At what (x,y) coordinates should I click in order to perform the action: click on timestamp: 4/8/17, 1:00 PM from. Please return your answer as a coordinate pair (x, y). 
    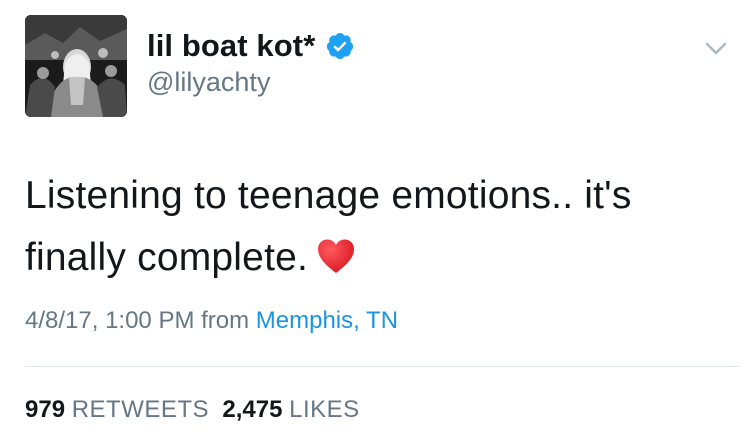
    Looking at the image, I should click on (137, 320).